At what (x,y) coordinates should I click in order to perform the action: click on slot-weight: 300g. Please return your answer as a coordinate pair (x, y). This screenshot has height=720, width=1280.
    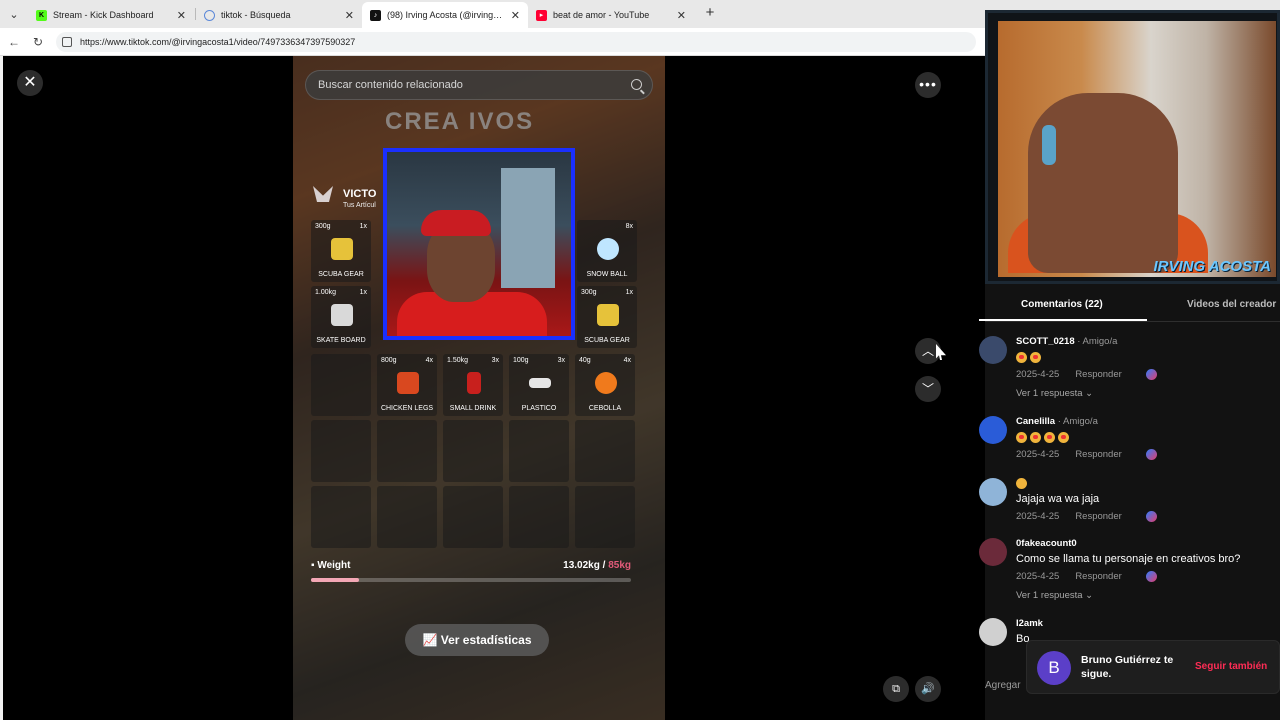
    Looking at the image, I should click on (323, 226).